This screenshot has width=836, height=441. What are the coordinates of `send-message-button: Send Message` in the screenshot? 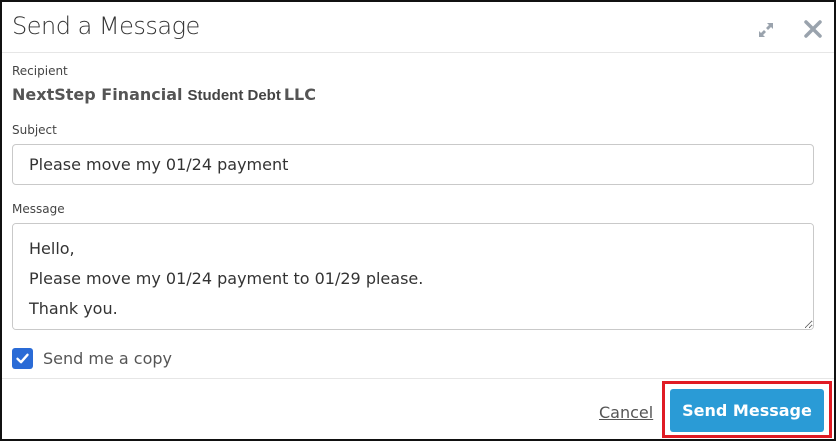 It's located at (747, 410).